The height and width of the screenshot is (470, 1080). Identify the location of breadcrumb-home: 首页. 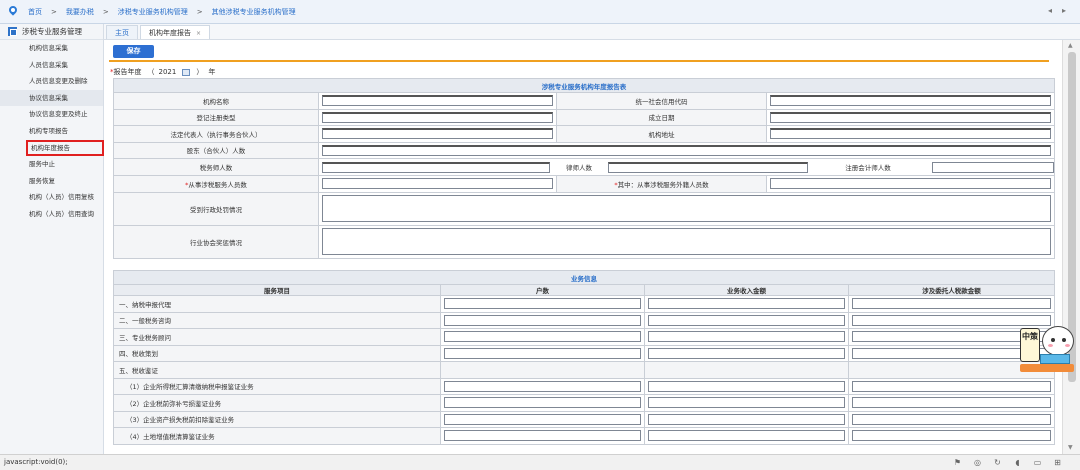
(35, 12).